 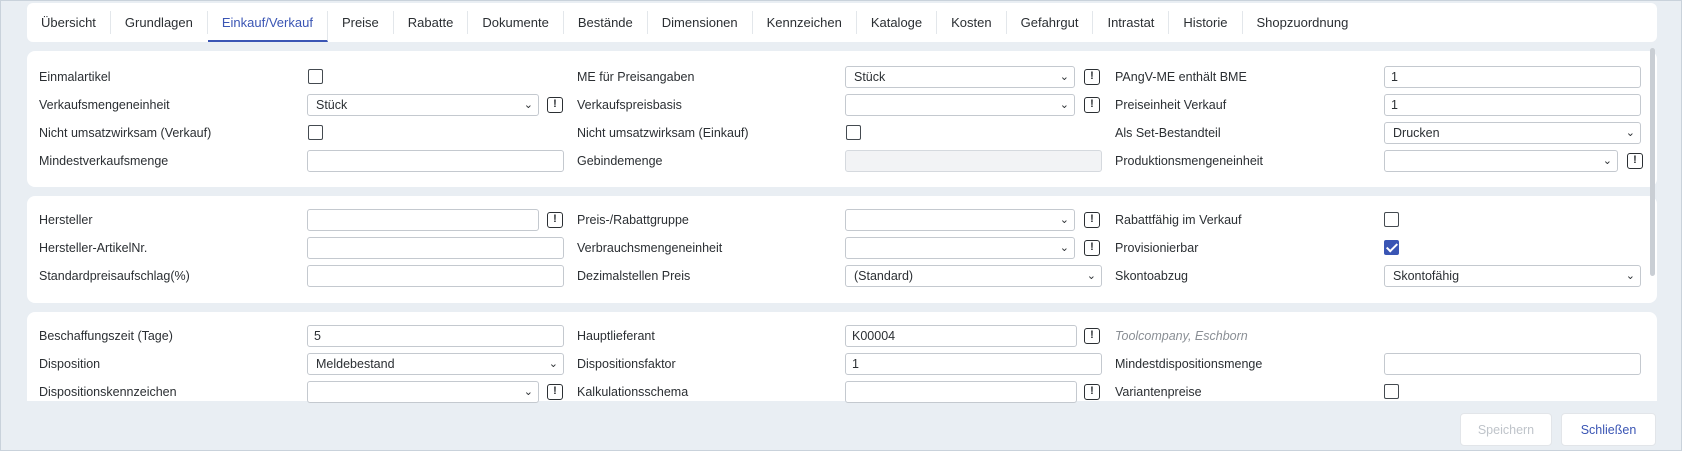 I want to click on label-produktionsmengeneinheit: Produktionsmengeneinheit, so click(x=1189, y=161).